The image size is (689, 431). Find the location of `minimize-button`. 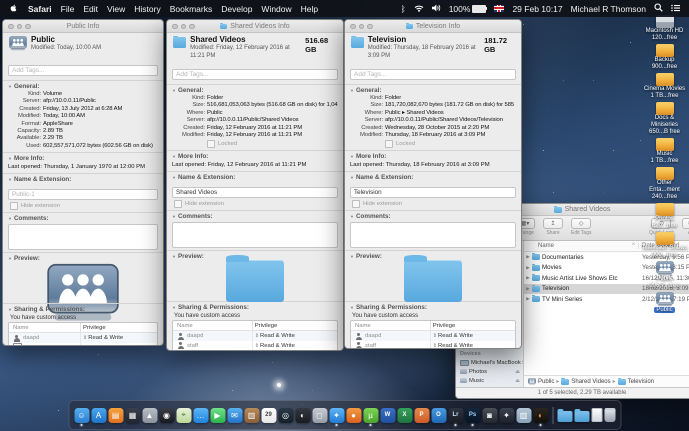

minimize-button is located at coordinates (19, 26).